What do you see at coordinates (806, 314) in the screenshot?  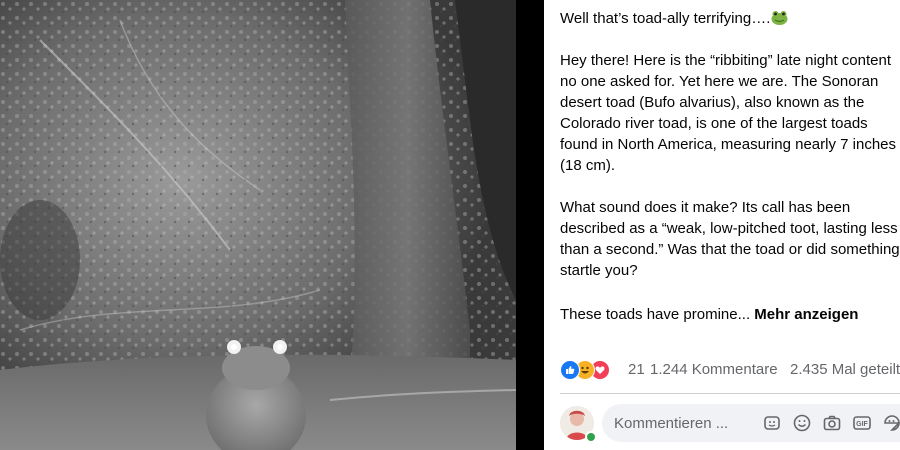 I see `see-more-link: Mehr anzeigen` at bounding box center [806, 314].